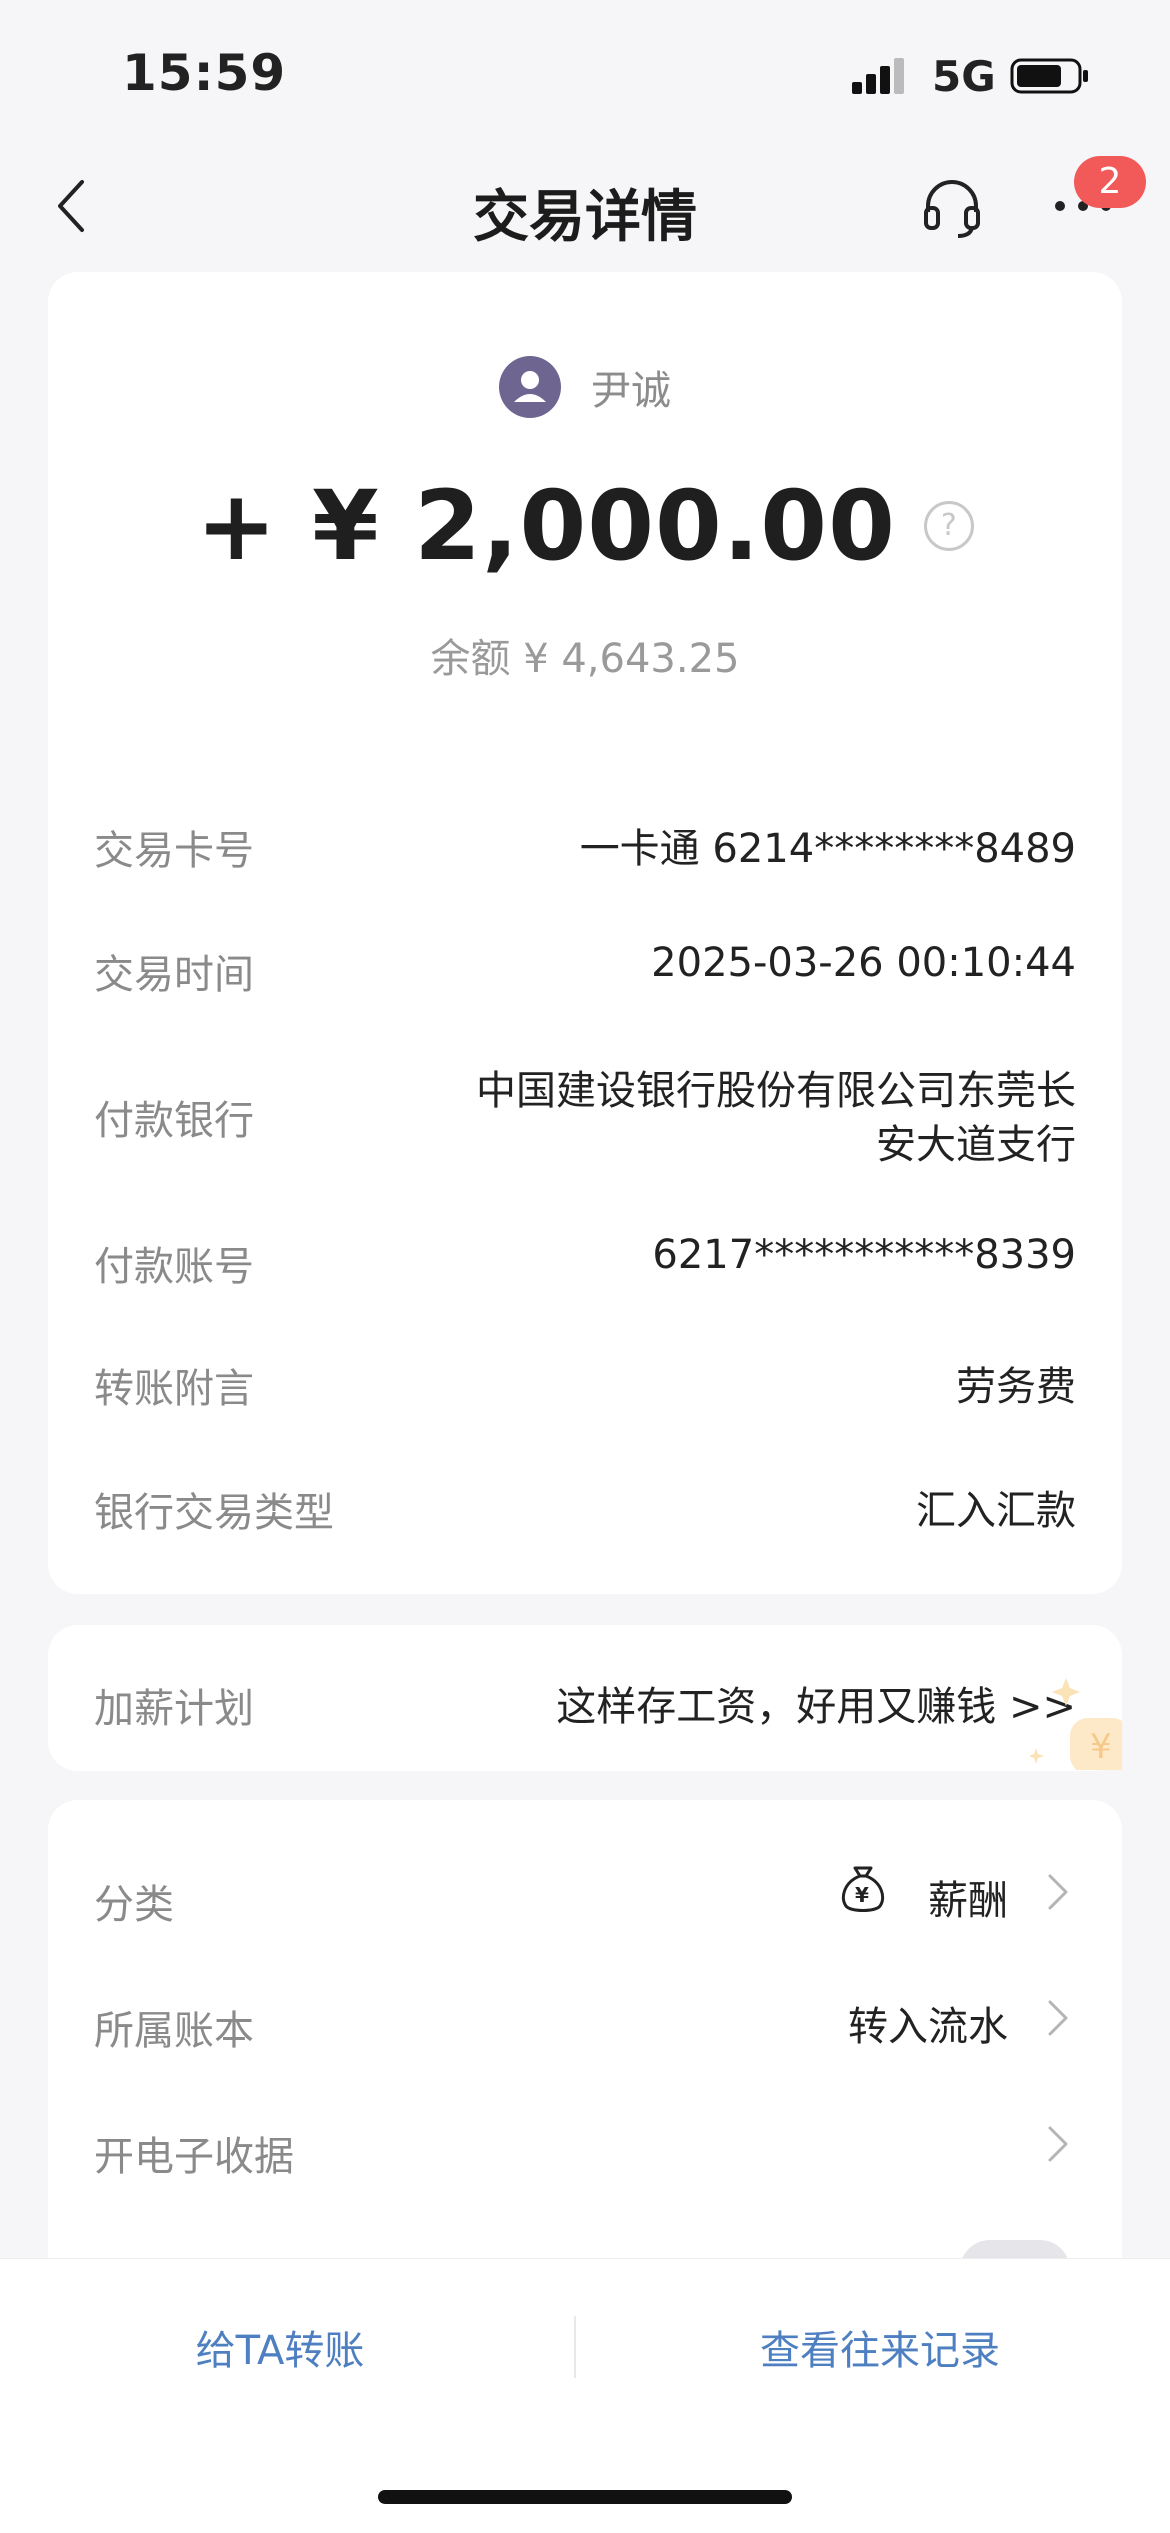 This screenshot has width=1170, height=2533. Describe the element at coordinates (1016, 1387) in the screenshot. I see `detail-value-transfer-note: 劳务费` at that location.